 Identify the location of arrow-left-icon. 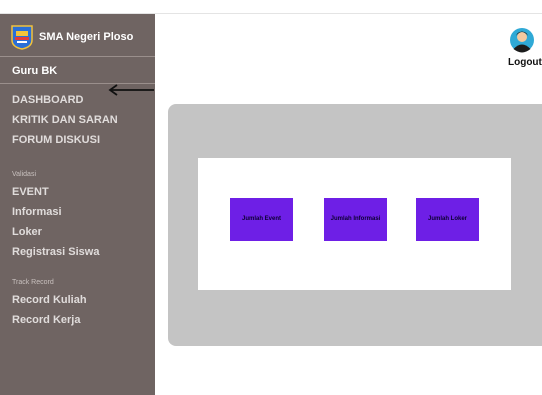
(131, 90).